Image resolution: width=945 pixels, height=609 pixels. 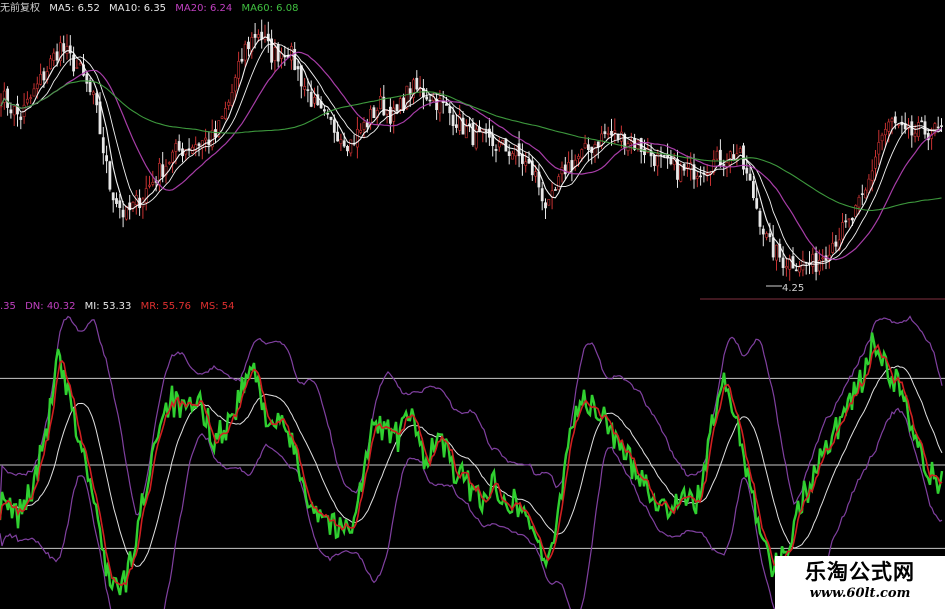 I want to click on oscillator-legend: .35 DN: 40.32 MI: 53.33 MR: 55.76 MS: 54, so click(x=120, y=306).